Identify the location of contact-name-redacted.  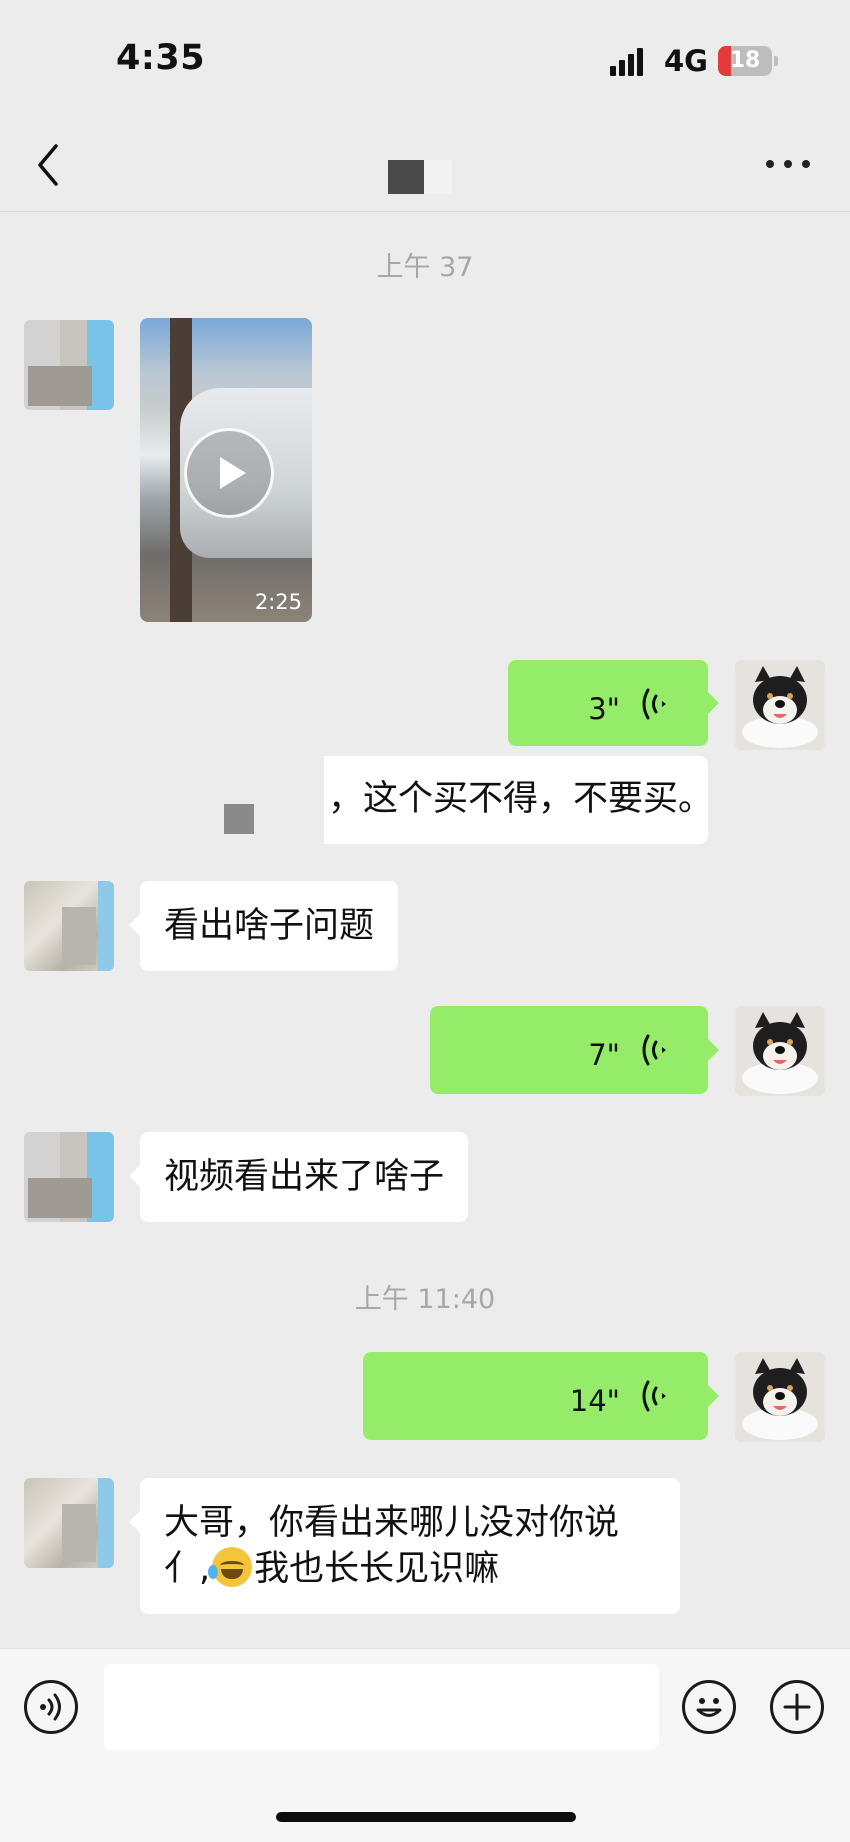
(406, 177).